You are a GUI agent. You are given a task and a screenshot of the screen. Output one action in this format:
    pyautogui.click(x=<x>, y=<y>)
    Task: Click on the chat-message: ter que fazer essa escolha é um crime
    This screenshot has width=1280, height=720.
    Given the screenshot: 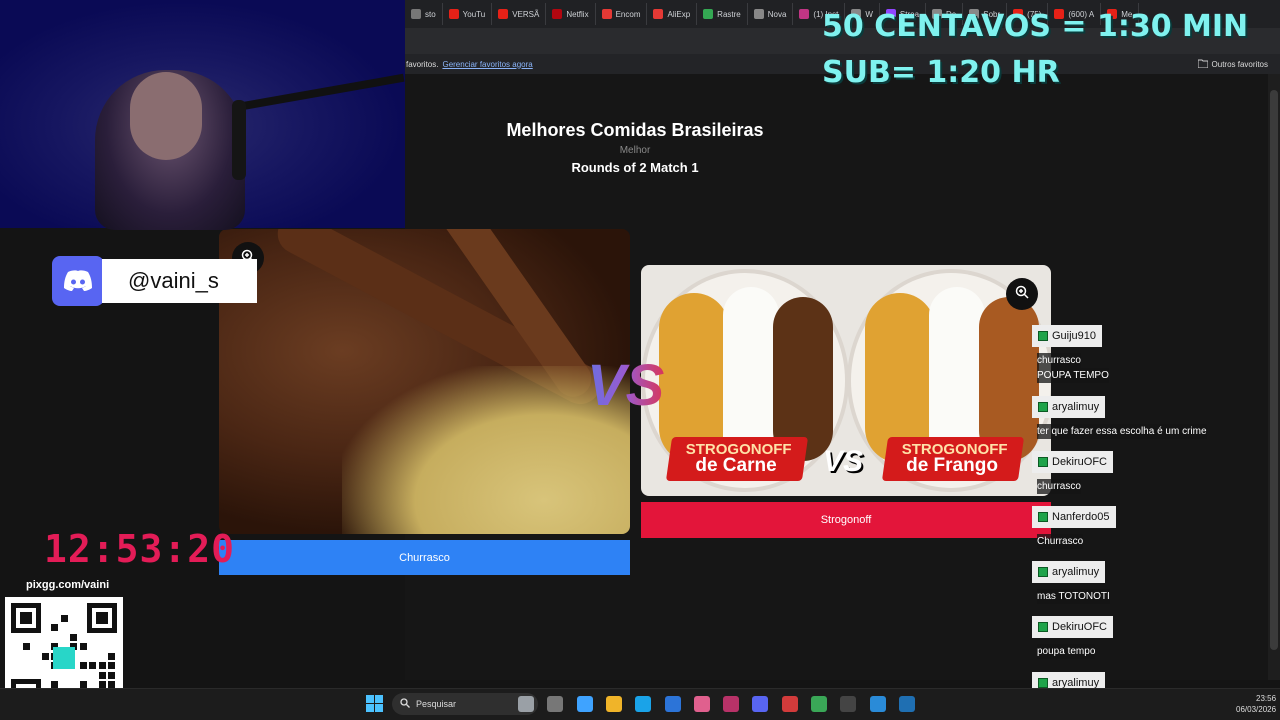 What is the action you would take?
    pyautogui.click(x=1122, y=431)
    